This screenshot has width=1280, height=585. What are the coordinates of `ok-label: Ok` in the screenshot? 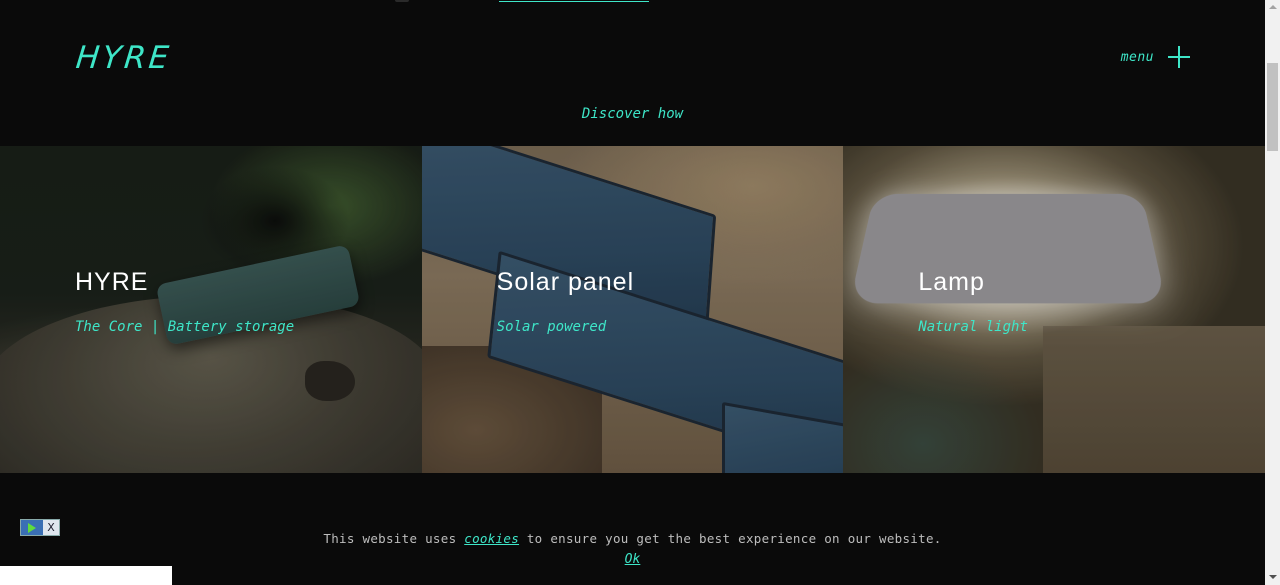 It's located at (632, 559).